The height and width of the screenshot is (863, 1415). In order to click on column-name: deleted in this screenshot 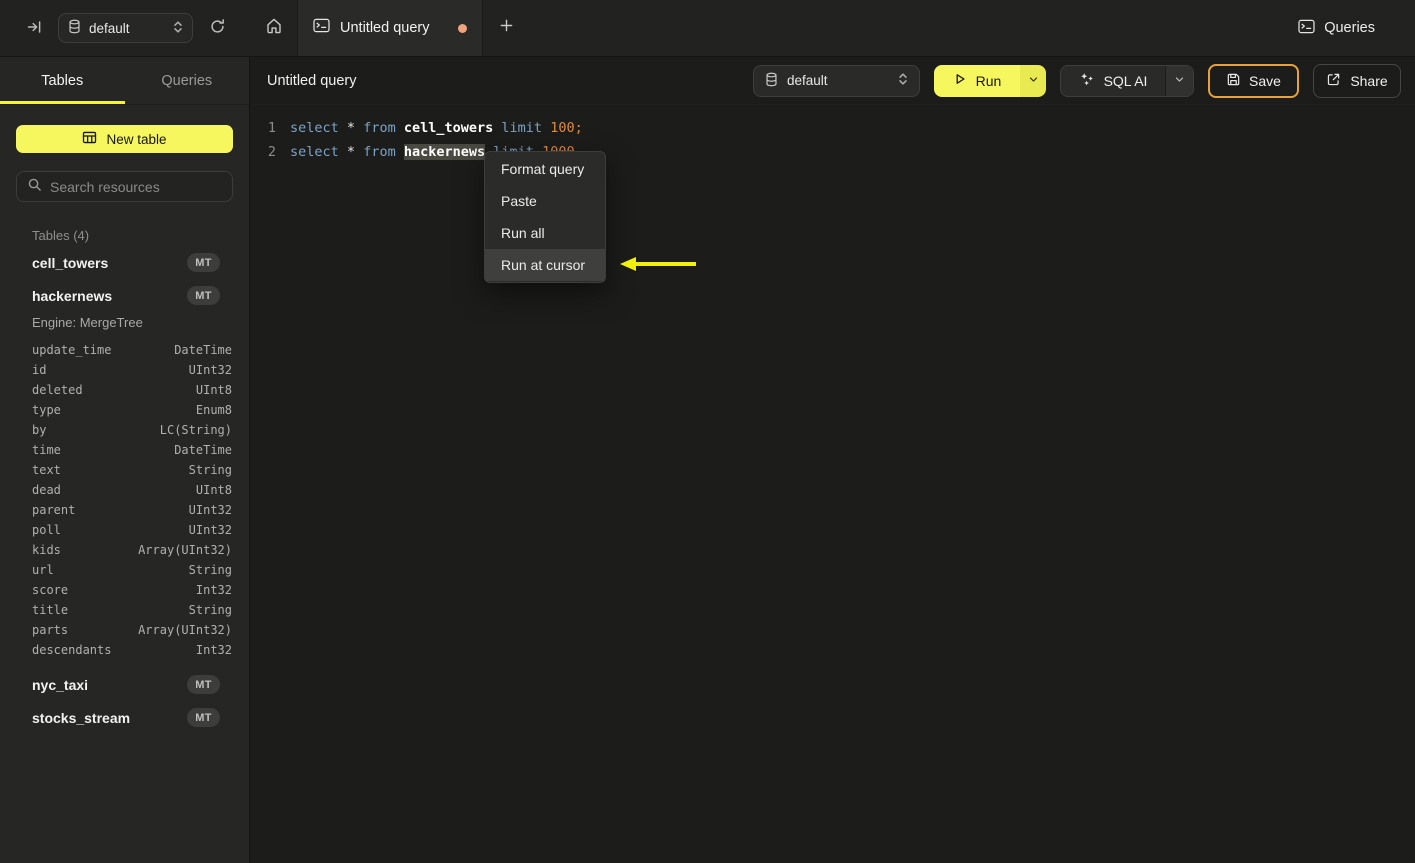, I will do `click(57, 390)`.